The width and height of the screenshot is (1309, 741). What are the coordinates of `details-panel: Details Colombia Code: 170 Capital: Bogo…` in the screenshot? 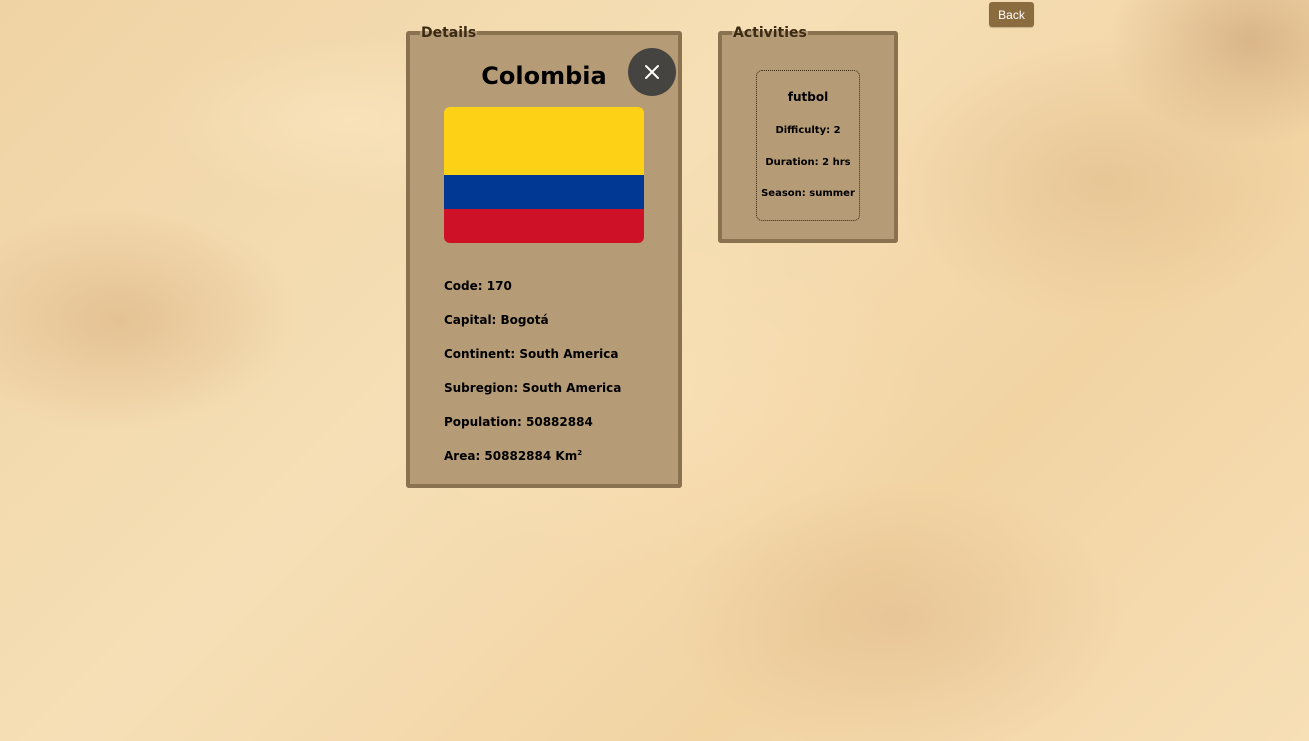 It's located at (544, 257).